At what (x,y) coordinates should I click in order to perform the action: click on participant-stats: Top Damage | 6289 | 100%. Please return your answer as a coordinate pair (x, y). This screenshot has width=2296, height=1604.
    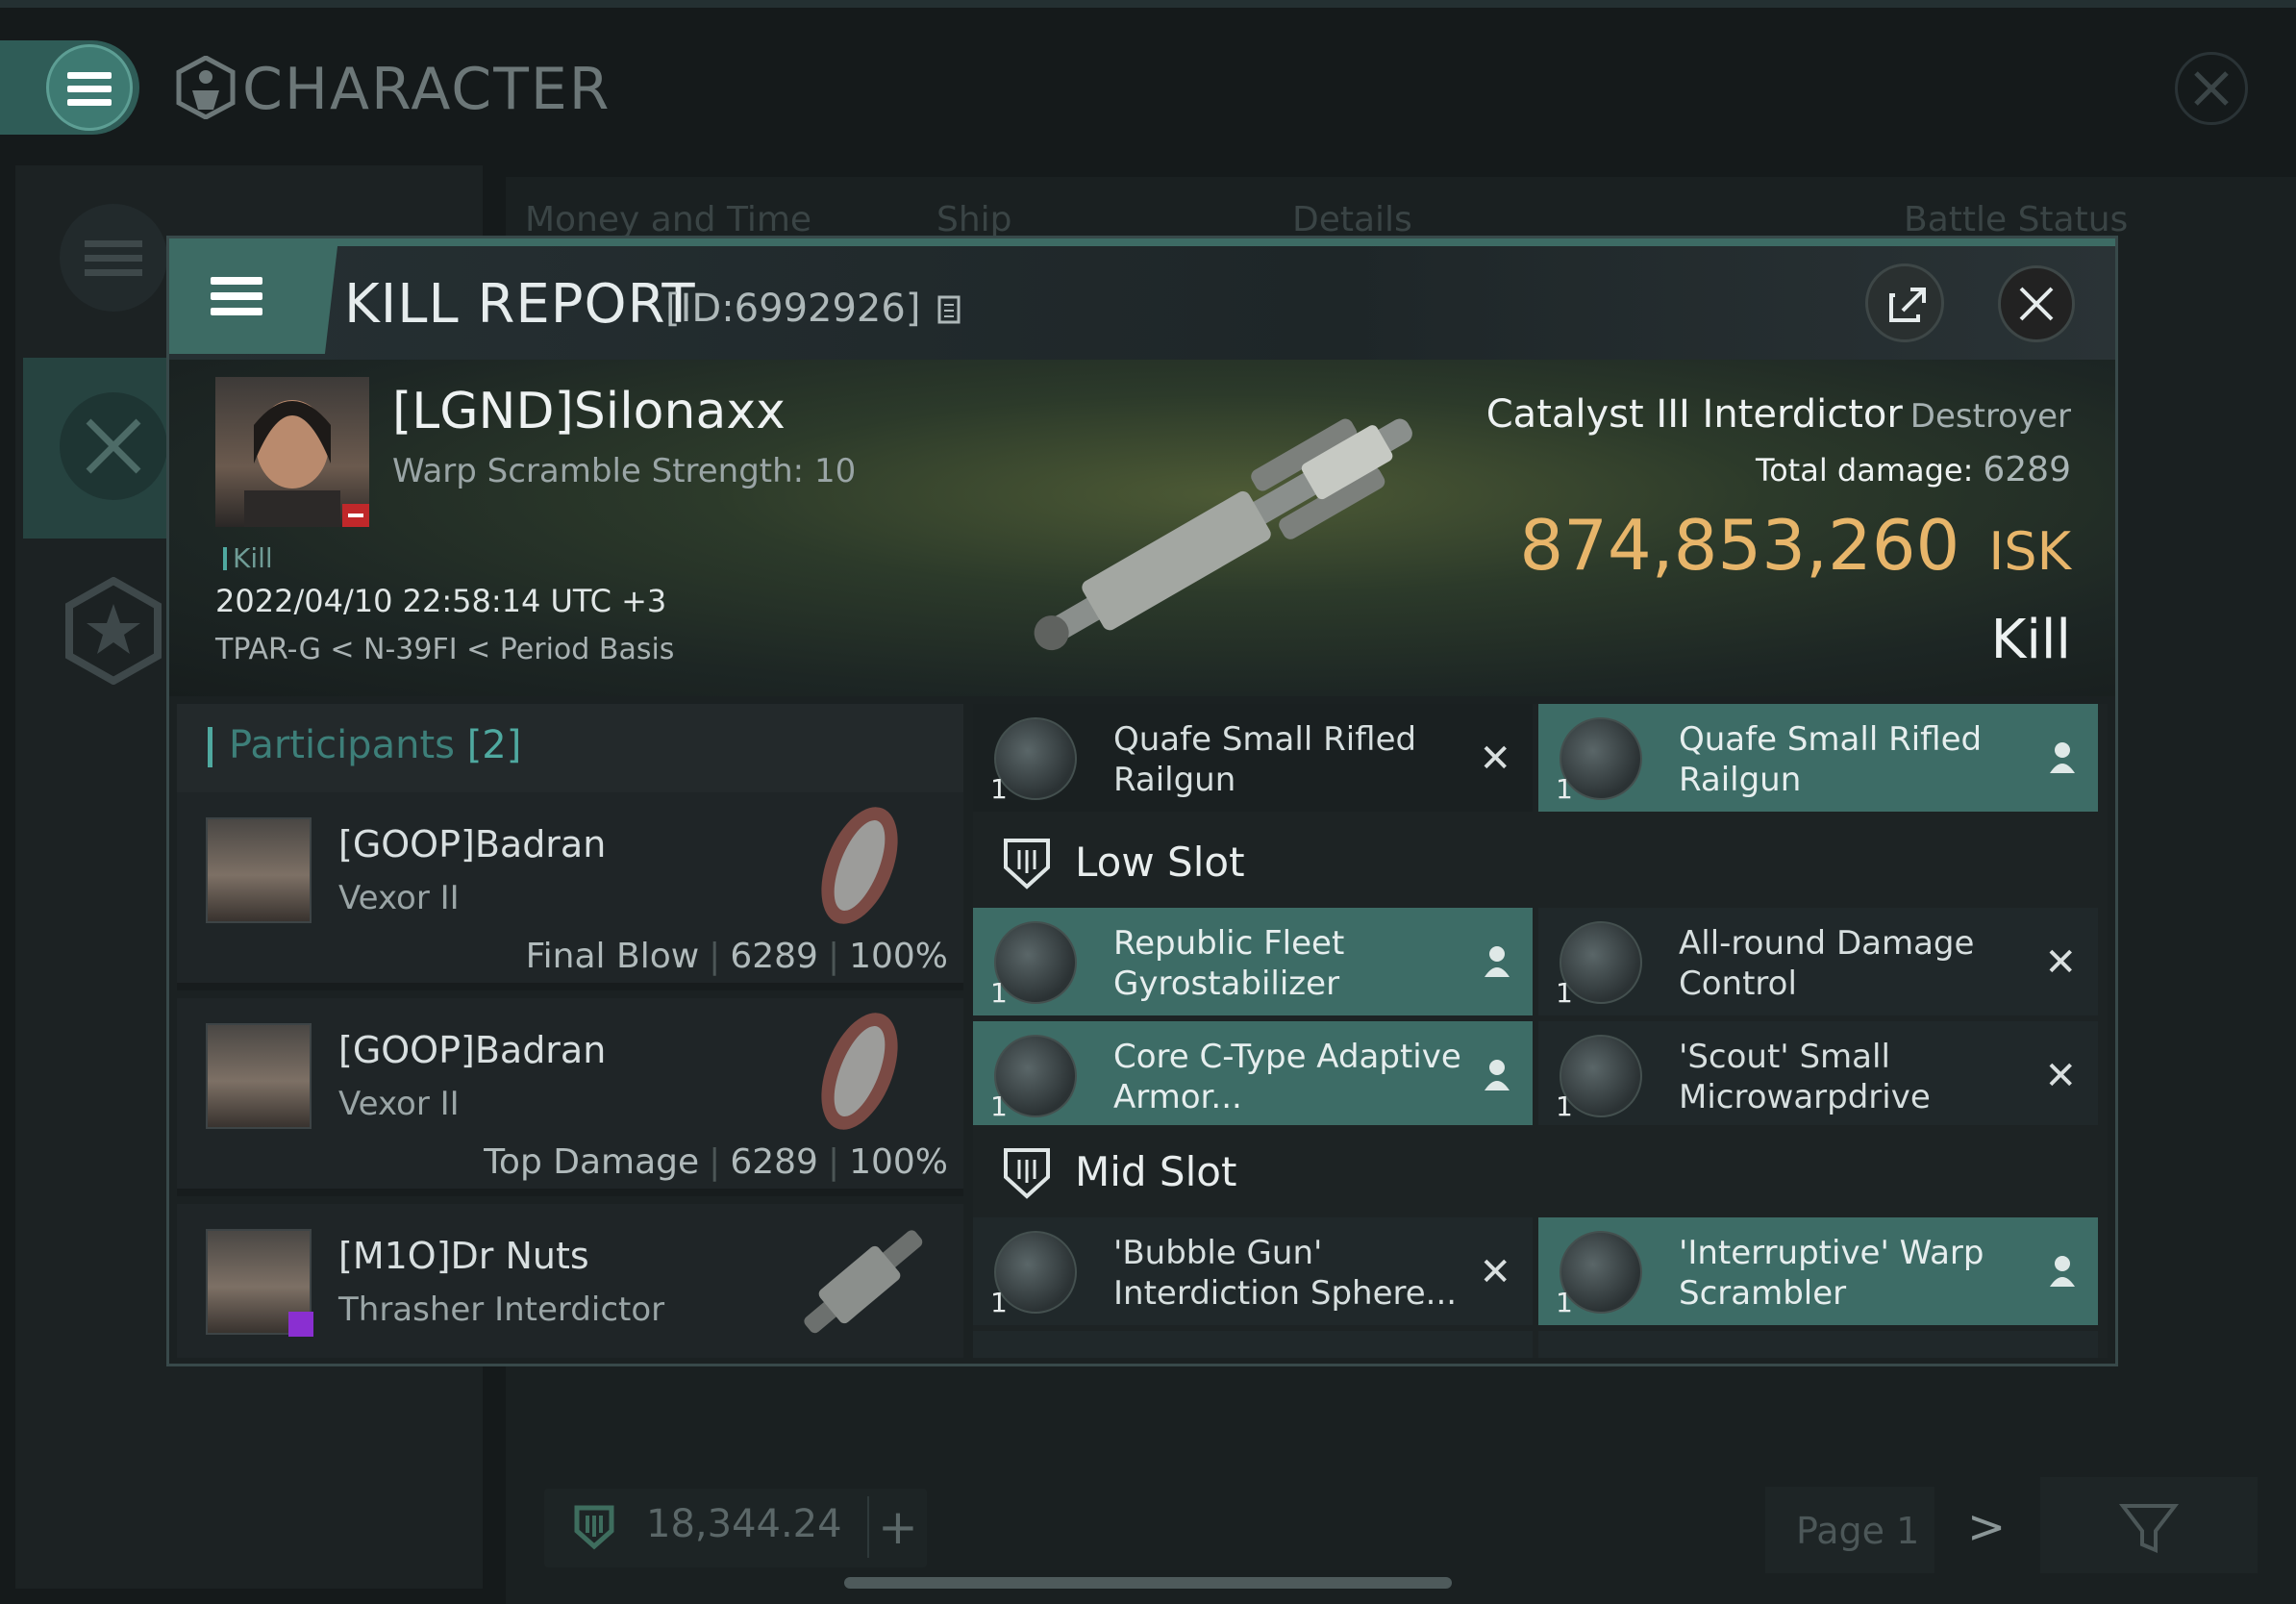
    Looking at the image, I should click on (716, 1162).